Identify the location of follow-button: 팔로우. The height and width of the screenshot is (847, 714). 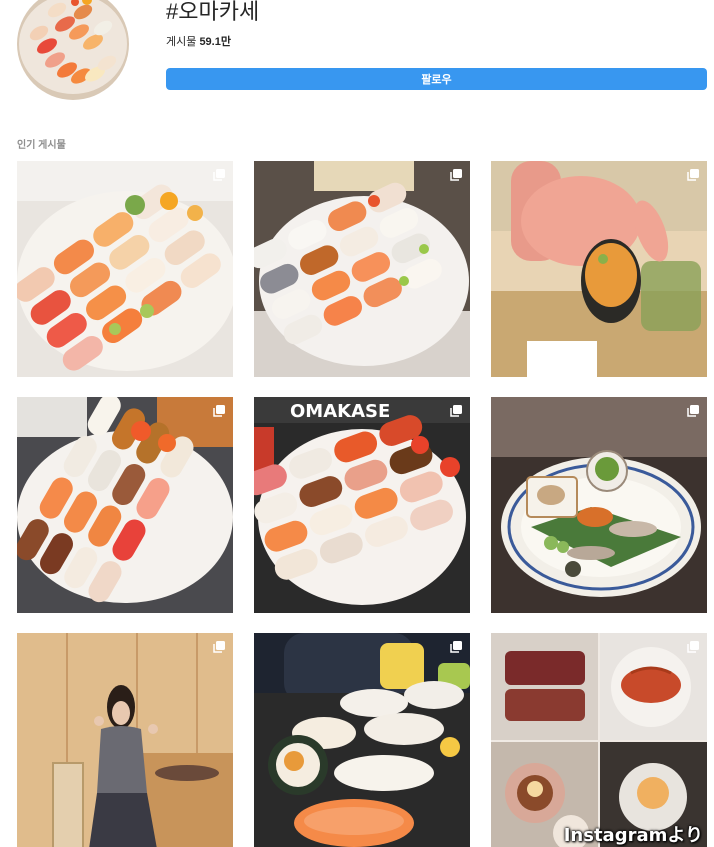
(436, 79).